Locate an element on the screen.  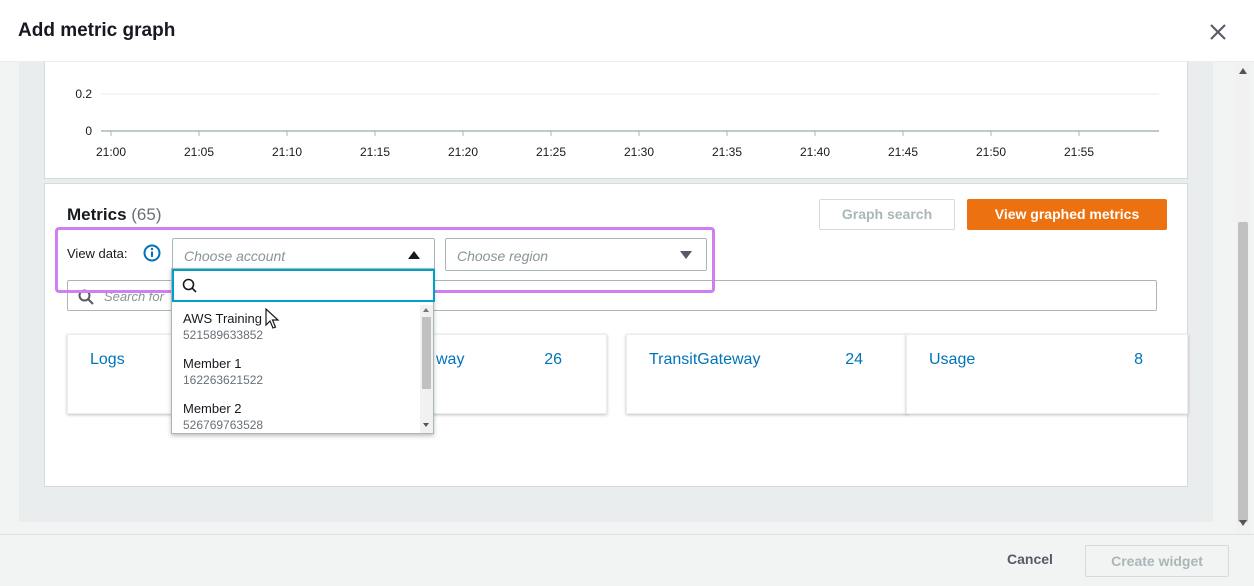
view-graphed-metrics-button: View graphed metrics is located at coordinates (1067, 214).